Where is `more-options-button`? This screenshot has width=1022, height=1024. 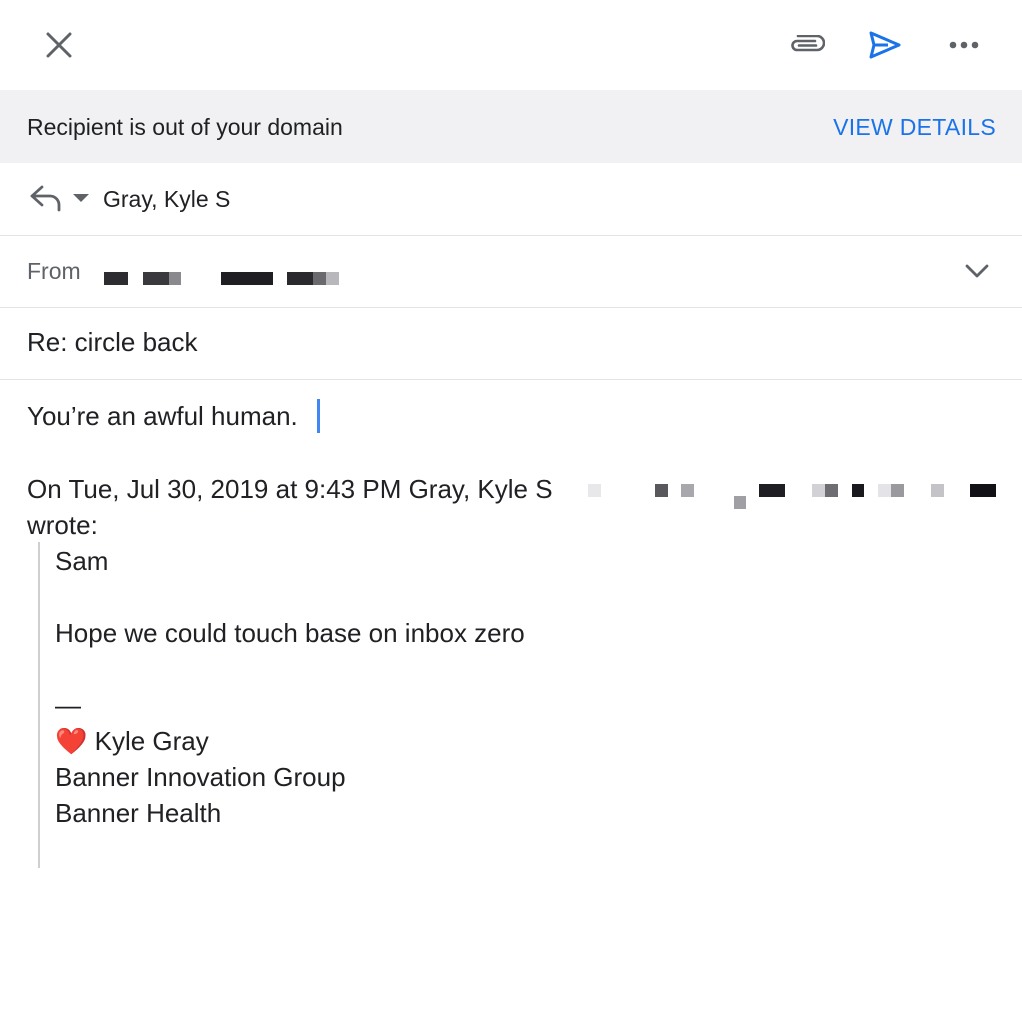 more-options-button is located at coordinates (964, 45).